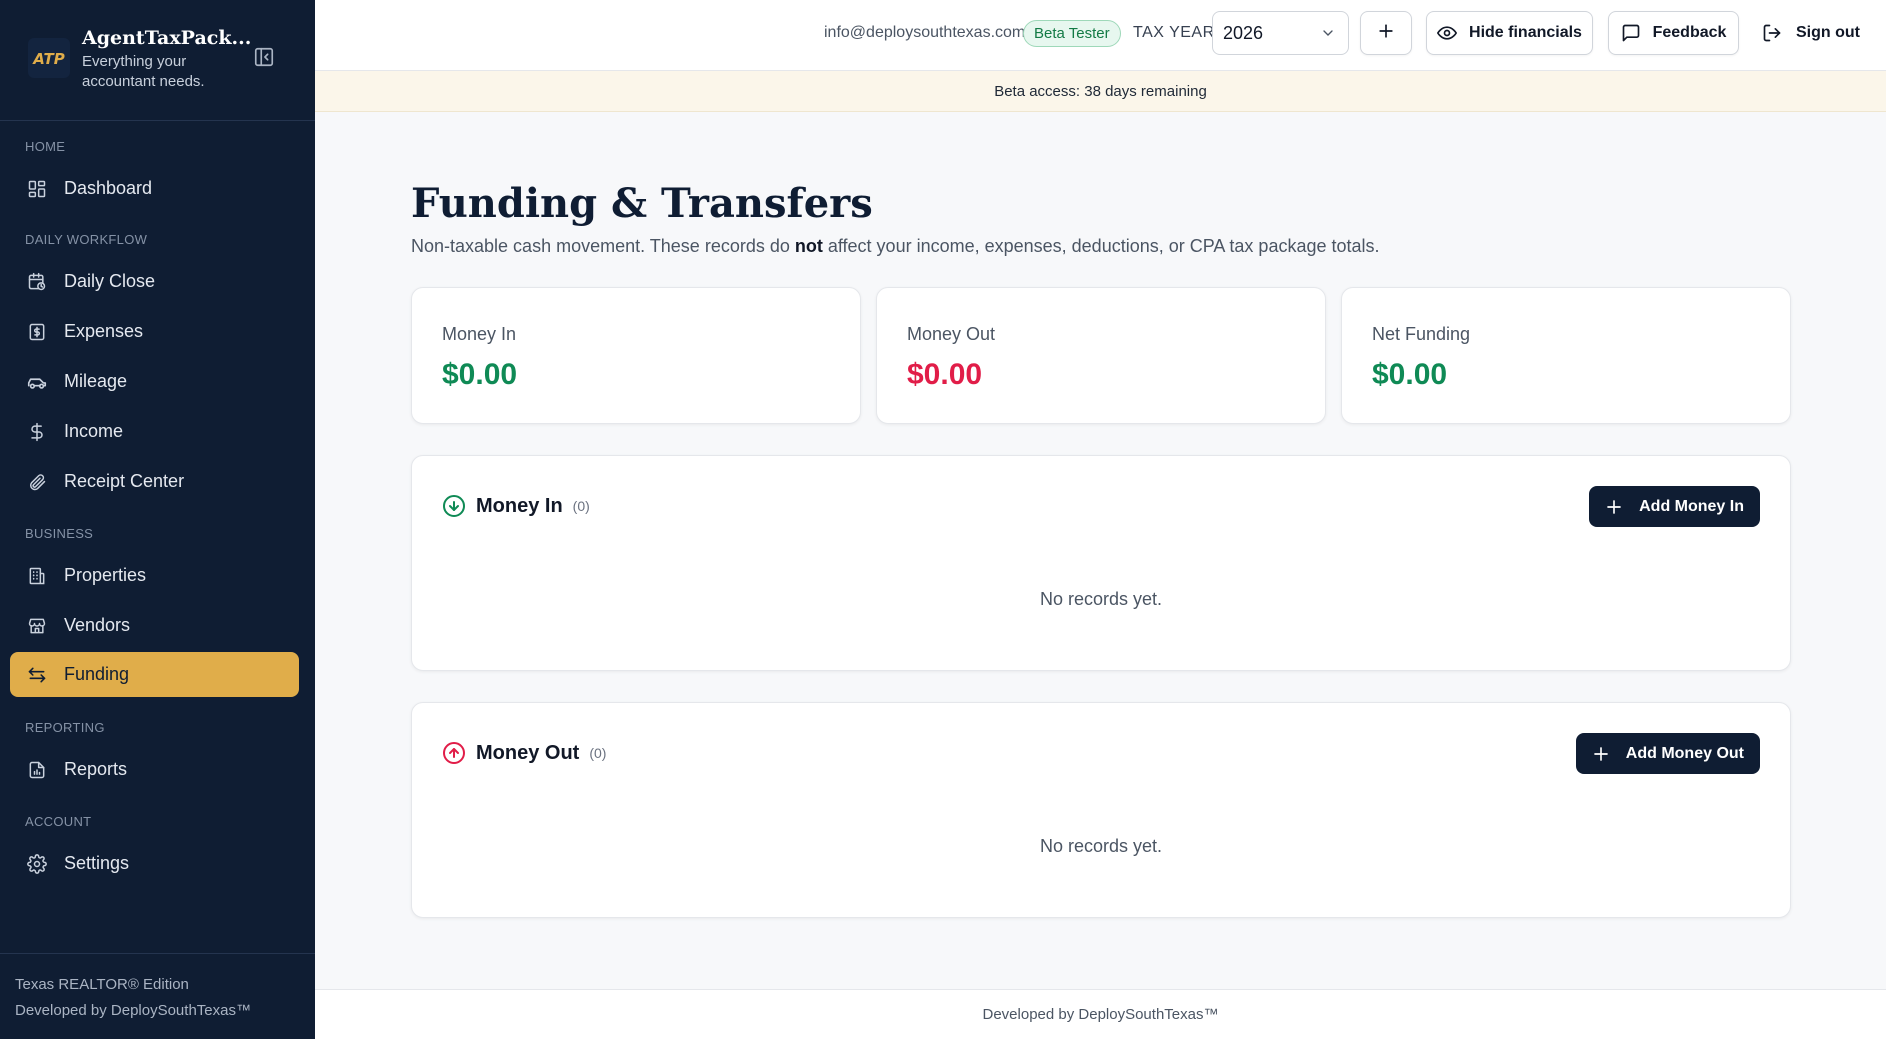 The width and height of the screenshot is (1886, 1039). Describe the element at coordinates (86, 239) in the screenshot. I see `section-daily-workflow: DAILY WORKFLOW` at that location.